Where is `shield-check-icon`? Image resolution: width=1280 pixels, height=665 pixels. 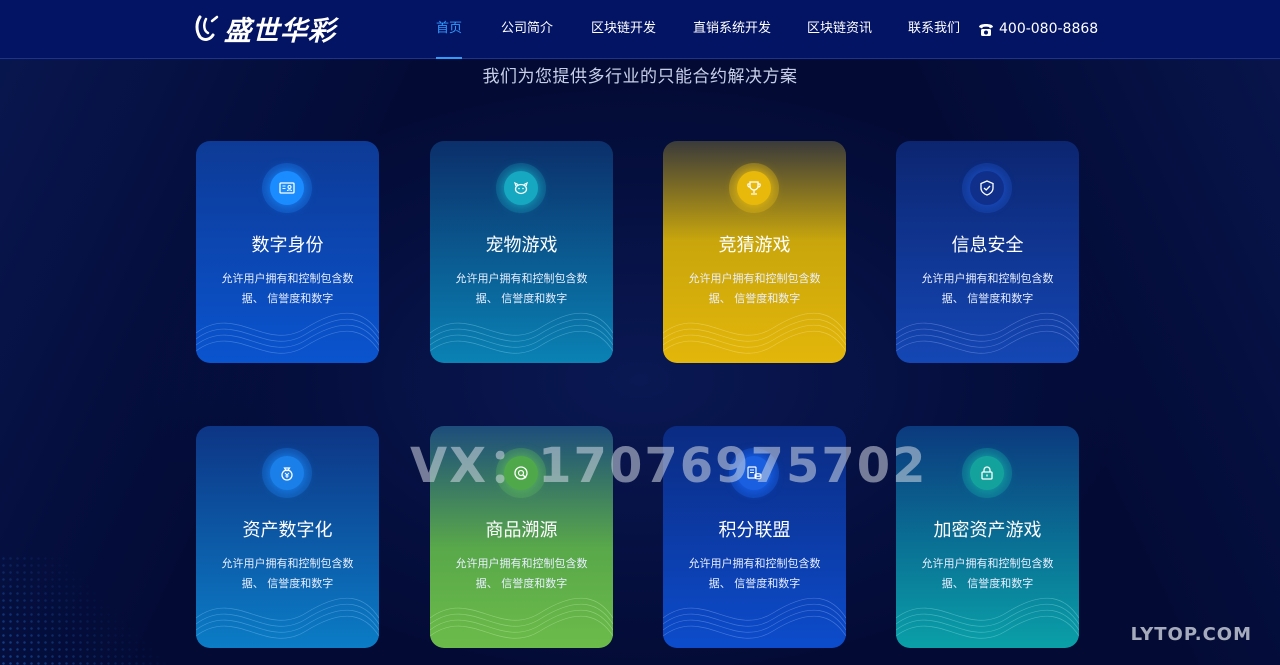 shield-check-icon is located at coordinates (987, 188).